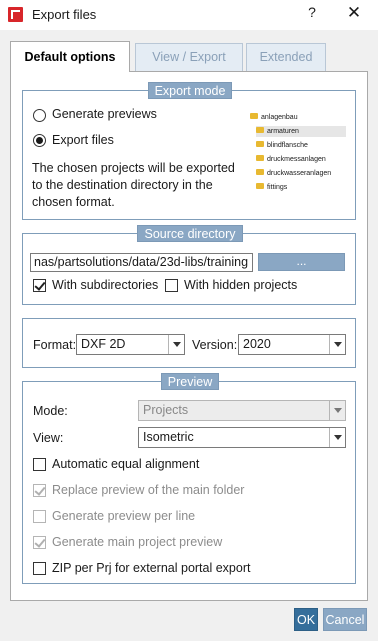 The width and height of the screenshot is (378, 641). Describe the element at coordinates (39, 542) in the screenshot. I see `main-project-preview-checkbox` at that location.